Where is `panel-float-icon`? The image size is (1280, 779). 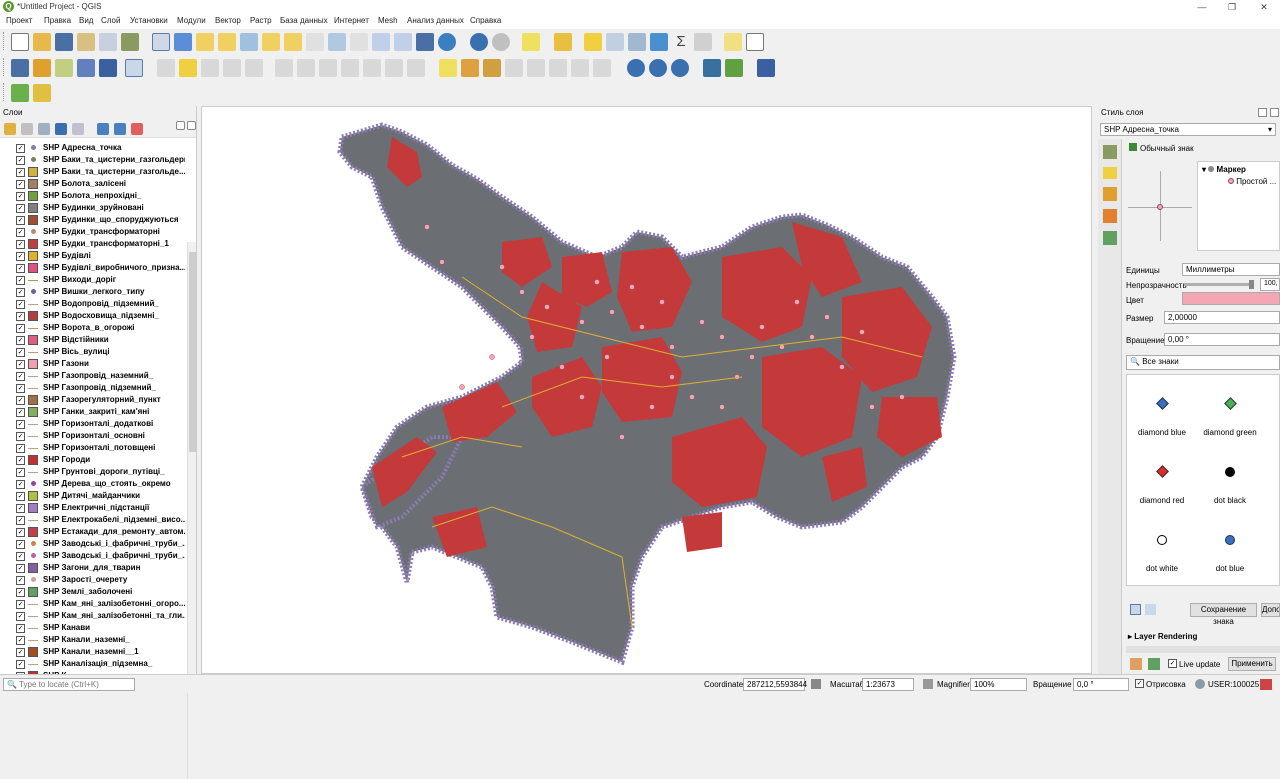 panel-float-icon is located at coordinates (180, 125).